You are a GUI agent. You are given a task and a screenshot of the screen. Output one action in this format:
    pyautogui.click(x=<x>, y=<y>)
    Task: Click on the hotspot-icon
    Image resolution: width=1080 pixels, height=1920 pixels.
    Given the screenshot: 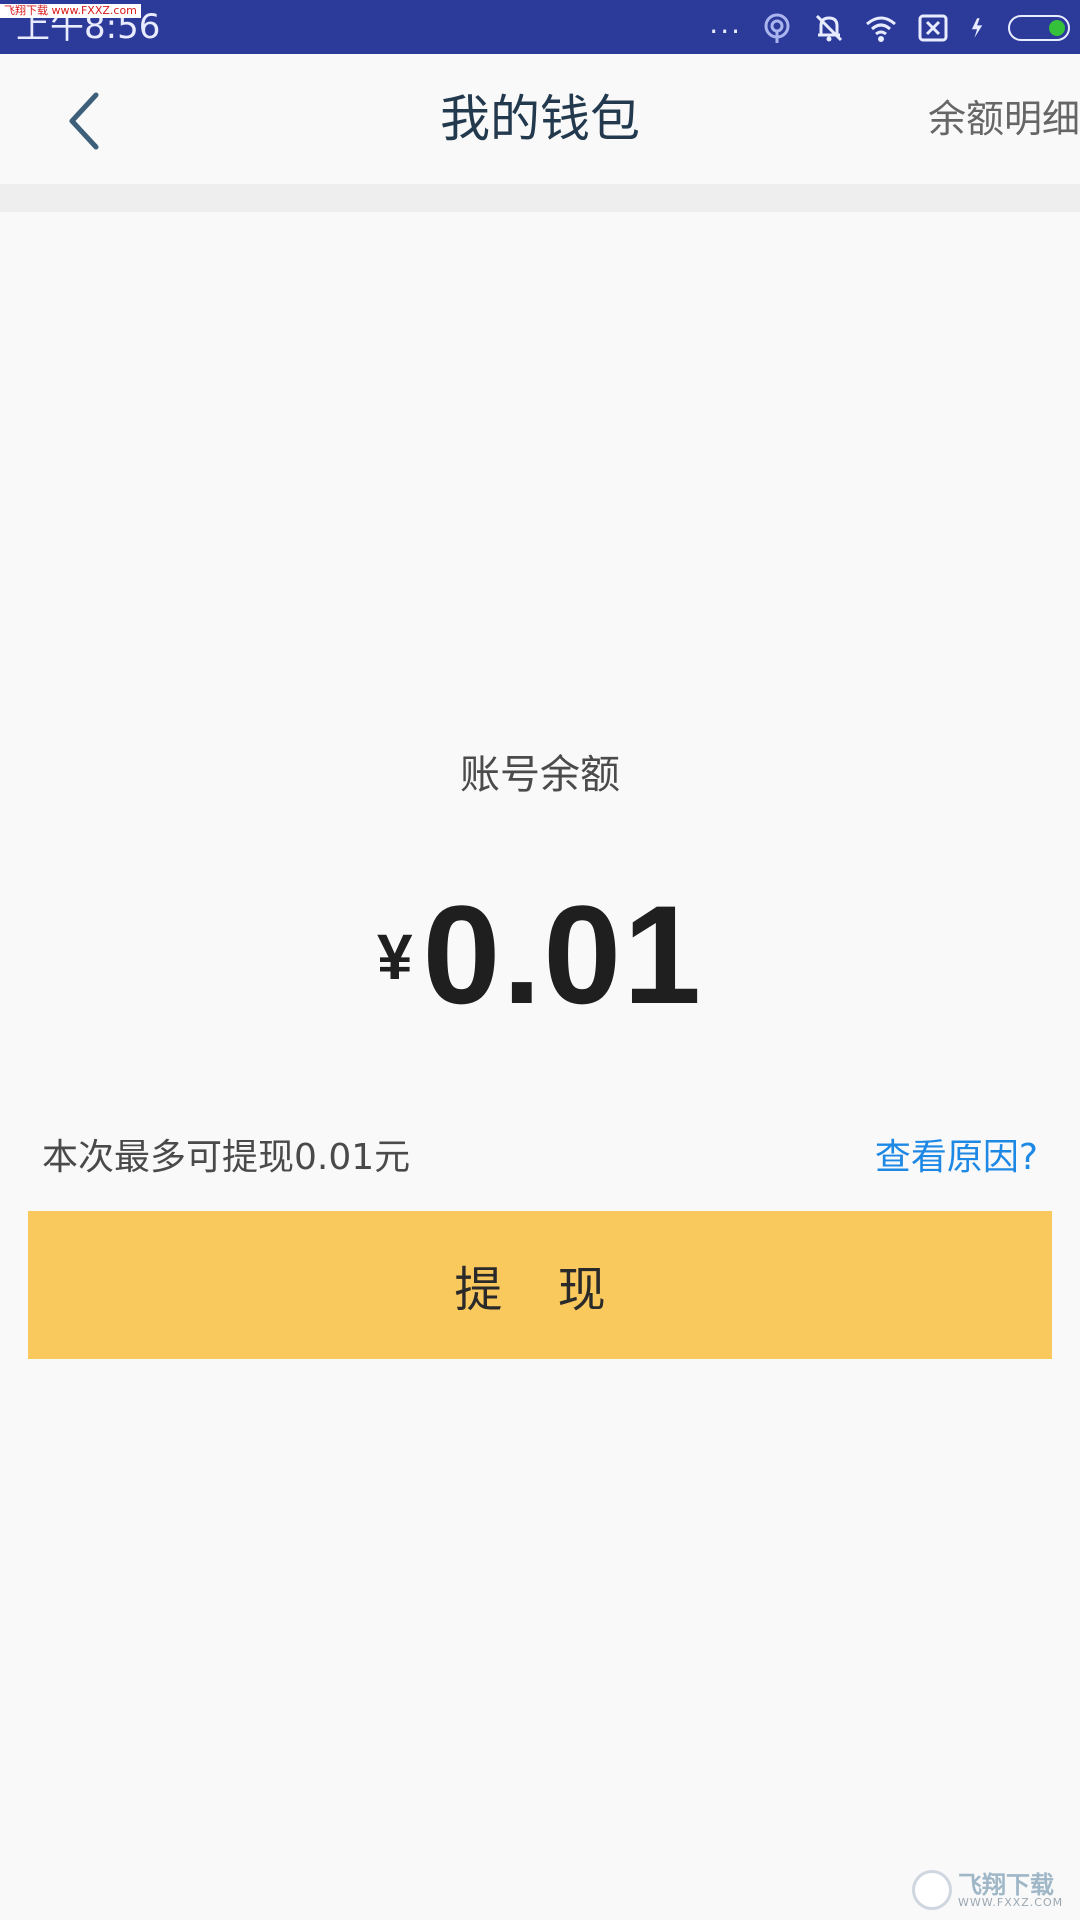 What is the action you would take?
    pyautogui.click(x=777, y=28)
    